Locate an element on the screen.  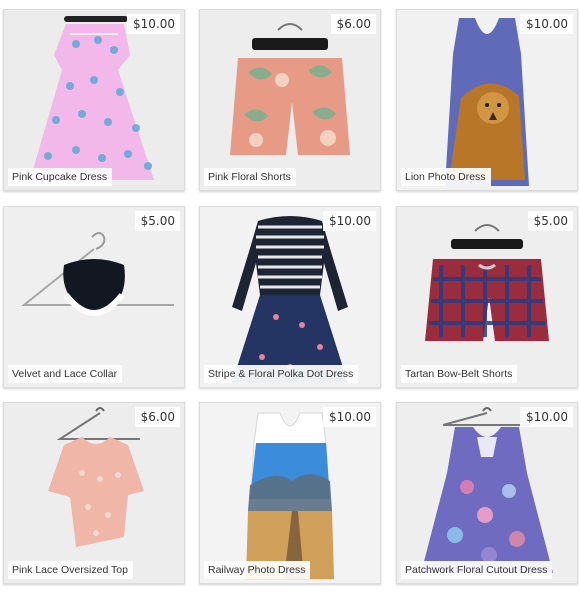
product-card-velvet-and-lace-collar: $5.00 Velvet and Lace Collar is located at coordinates (94, 297).